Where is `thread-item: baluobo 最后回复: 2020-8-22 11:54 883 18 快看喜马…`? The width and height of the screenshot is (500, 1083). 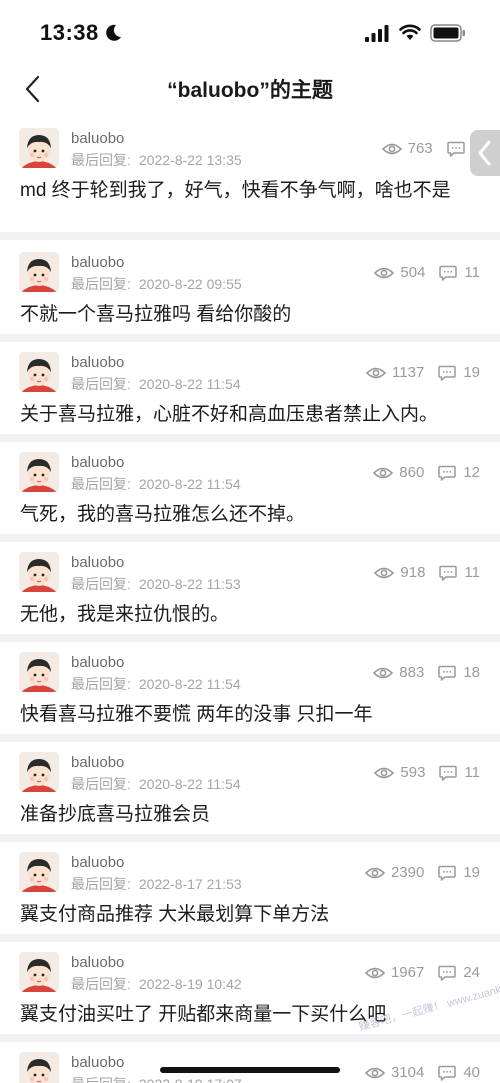
thread-item: baluobo 最后回复: 2020-8-22 11:54 883 18 快看喜马… is located at coordinates (250, 688).